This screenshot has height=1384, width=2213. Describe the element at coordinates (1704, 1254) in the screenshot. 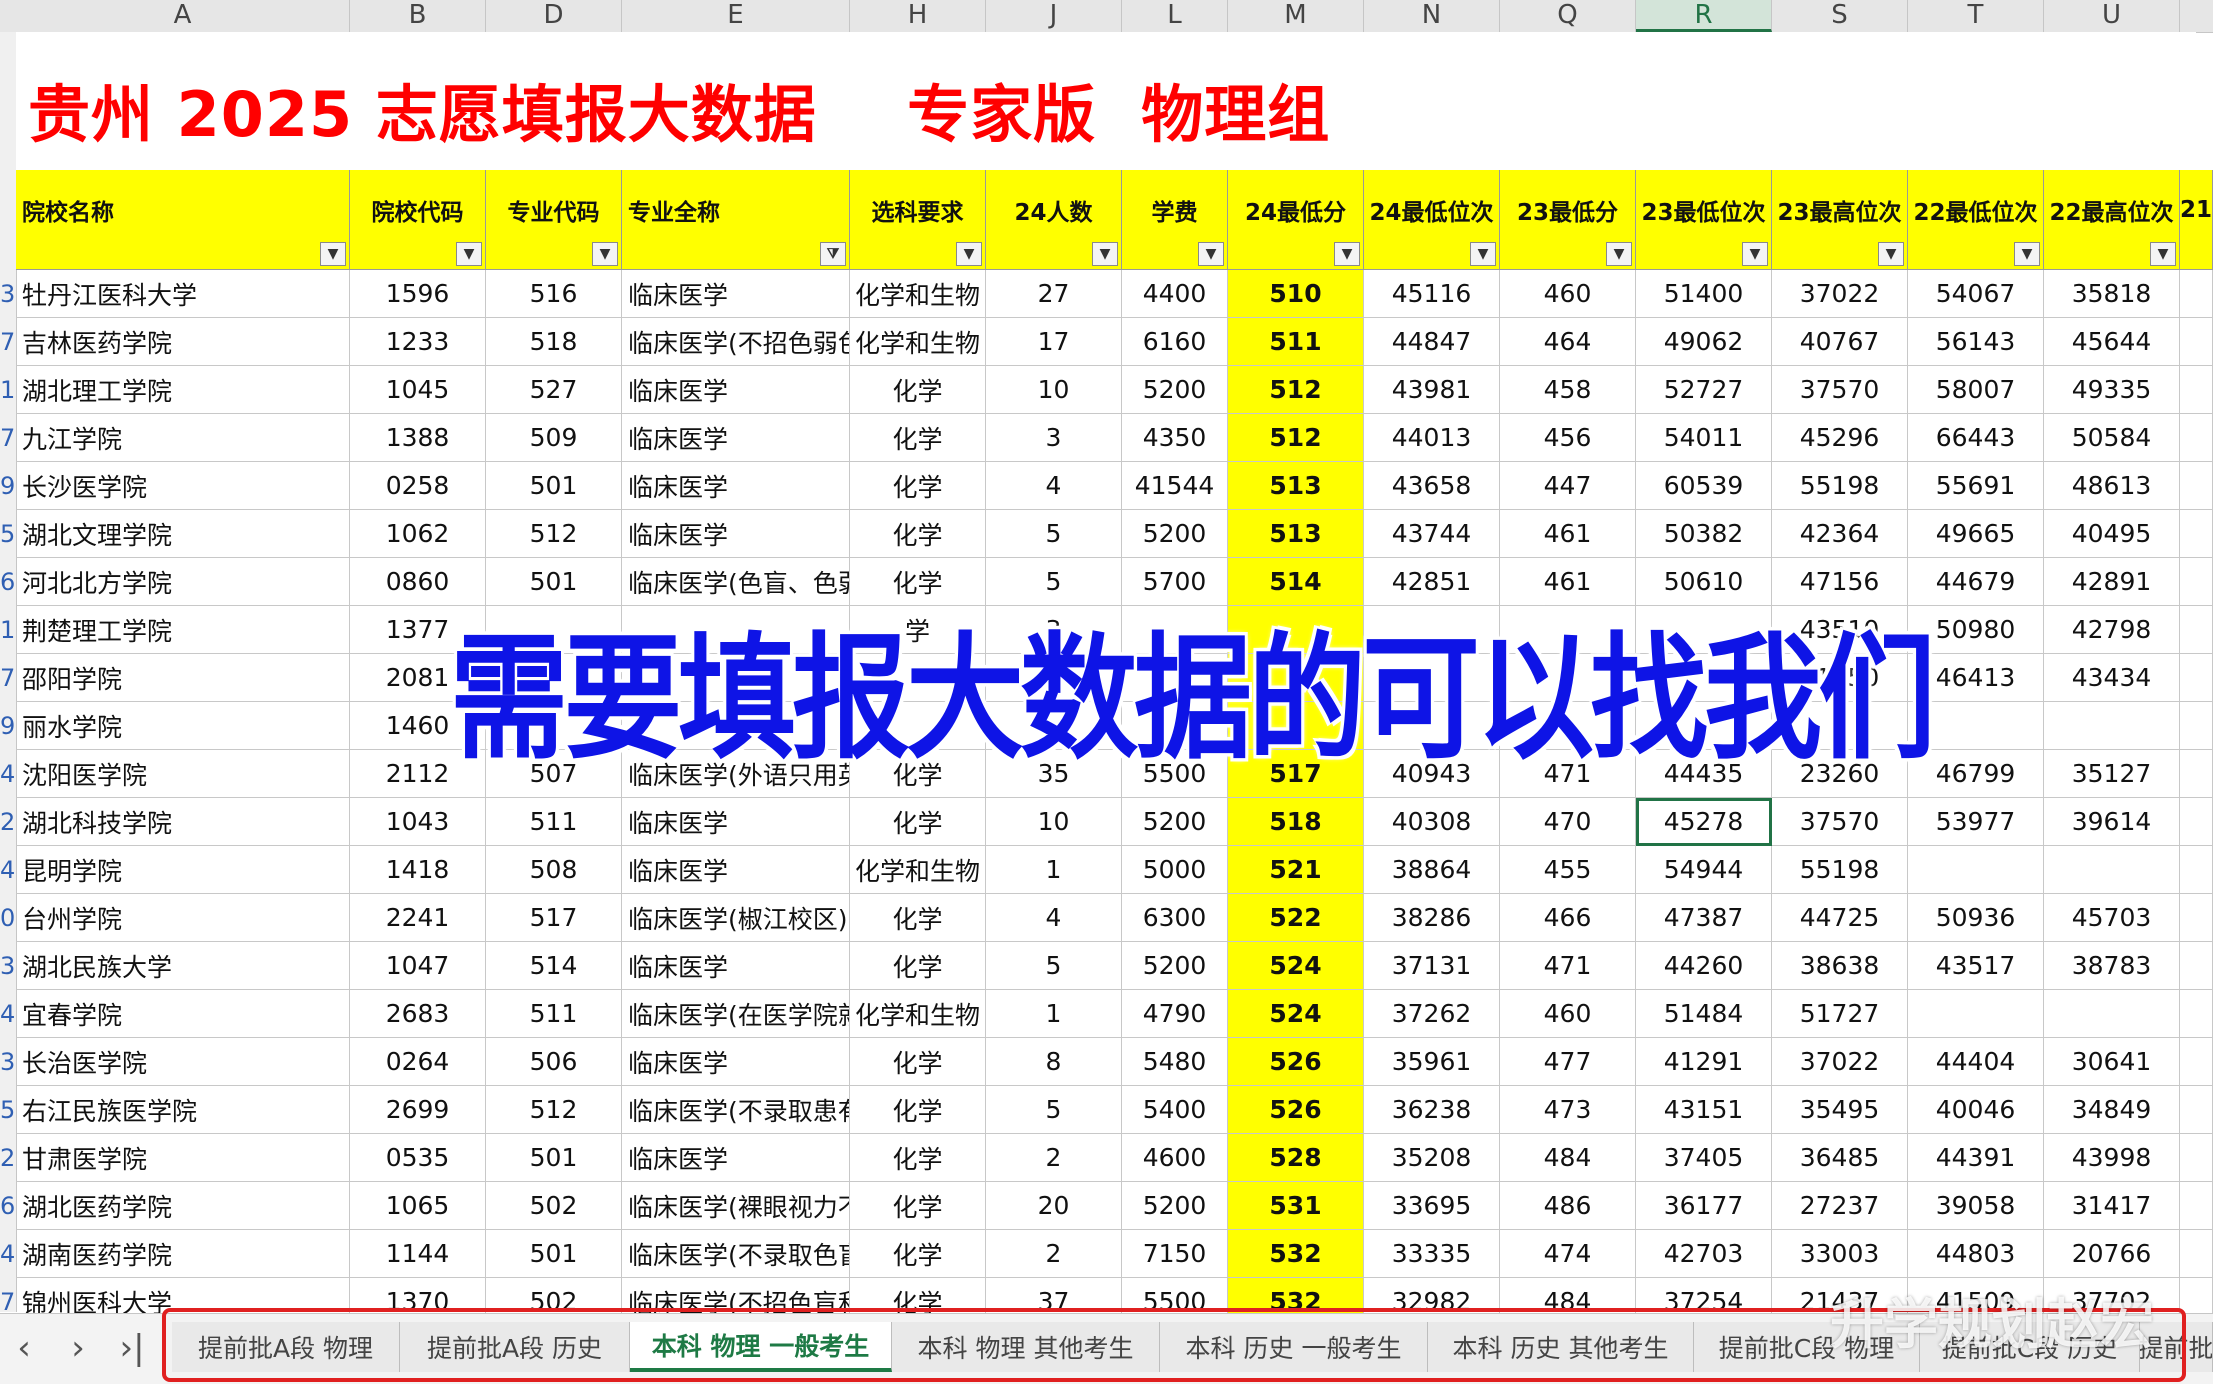

I see `table-cell: 42703` at that location.